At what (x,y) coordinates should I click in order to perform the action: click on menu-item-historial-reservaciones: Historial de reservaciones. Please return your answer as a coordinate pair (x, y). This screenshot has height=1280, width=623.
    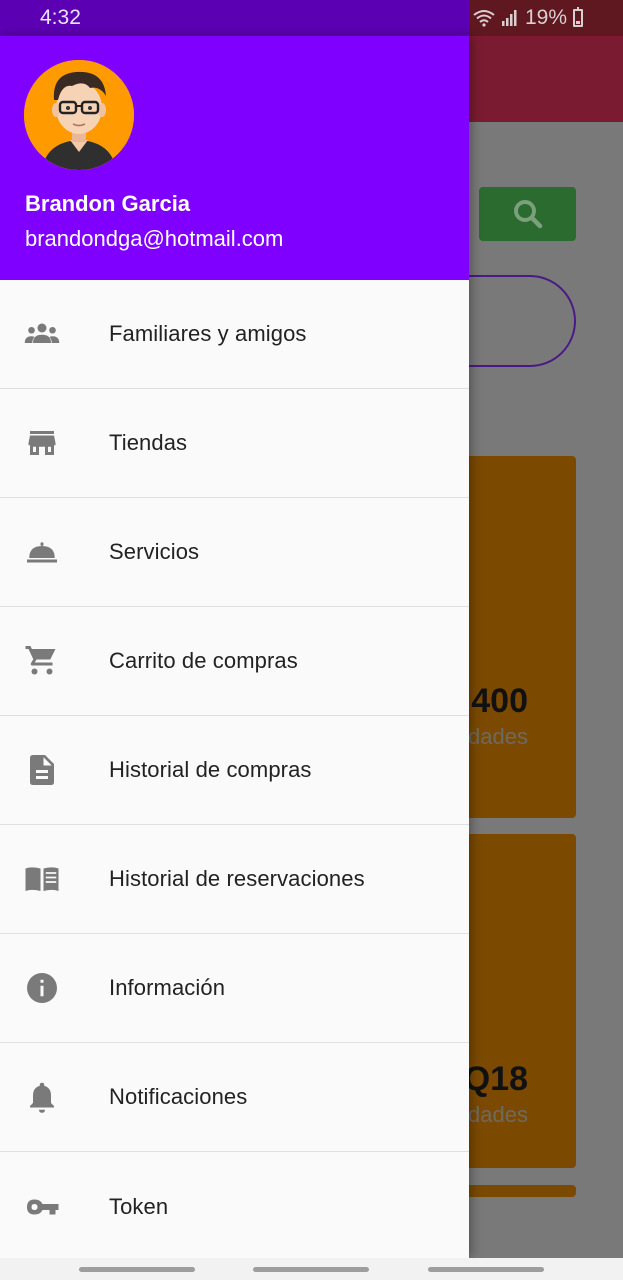
    Looking at the image, I should click on (234, 879).